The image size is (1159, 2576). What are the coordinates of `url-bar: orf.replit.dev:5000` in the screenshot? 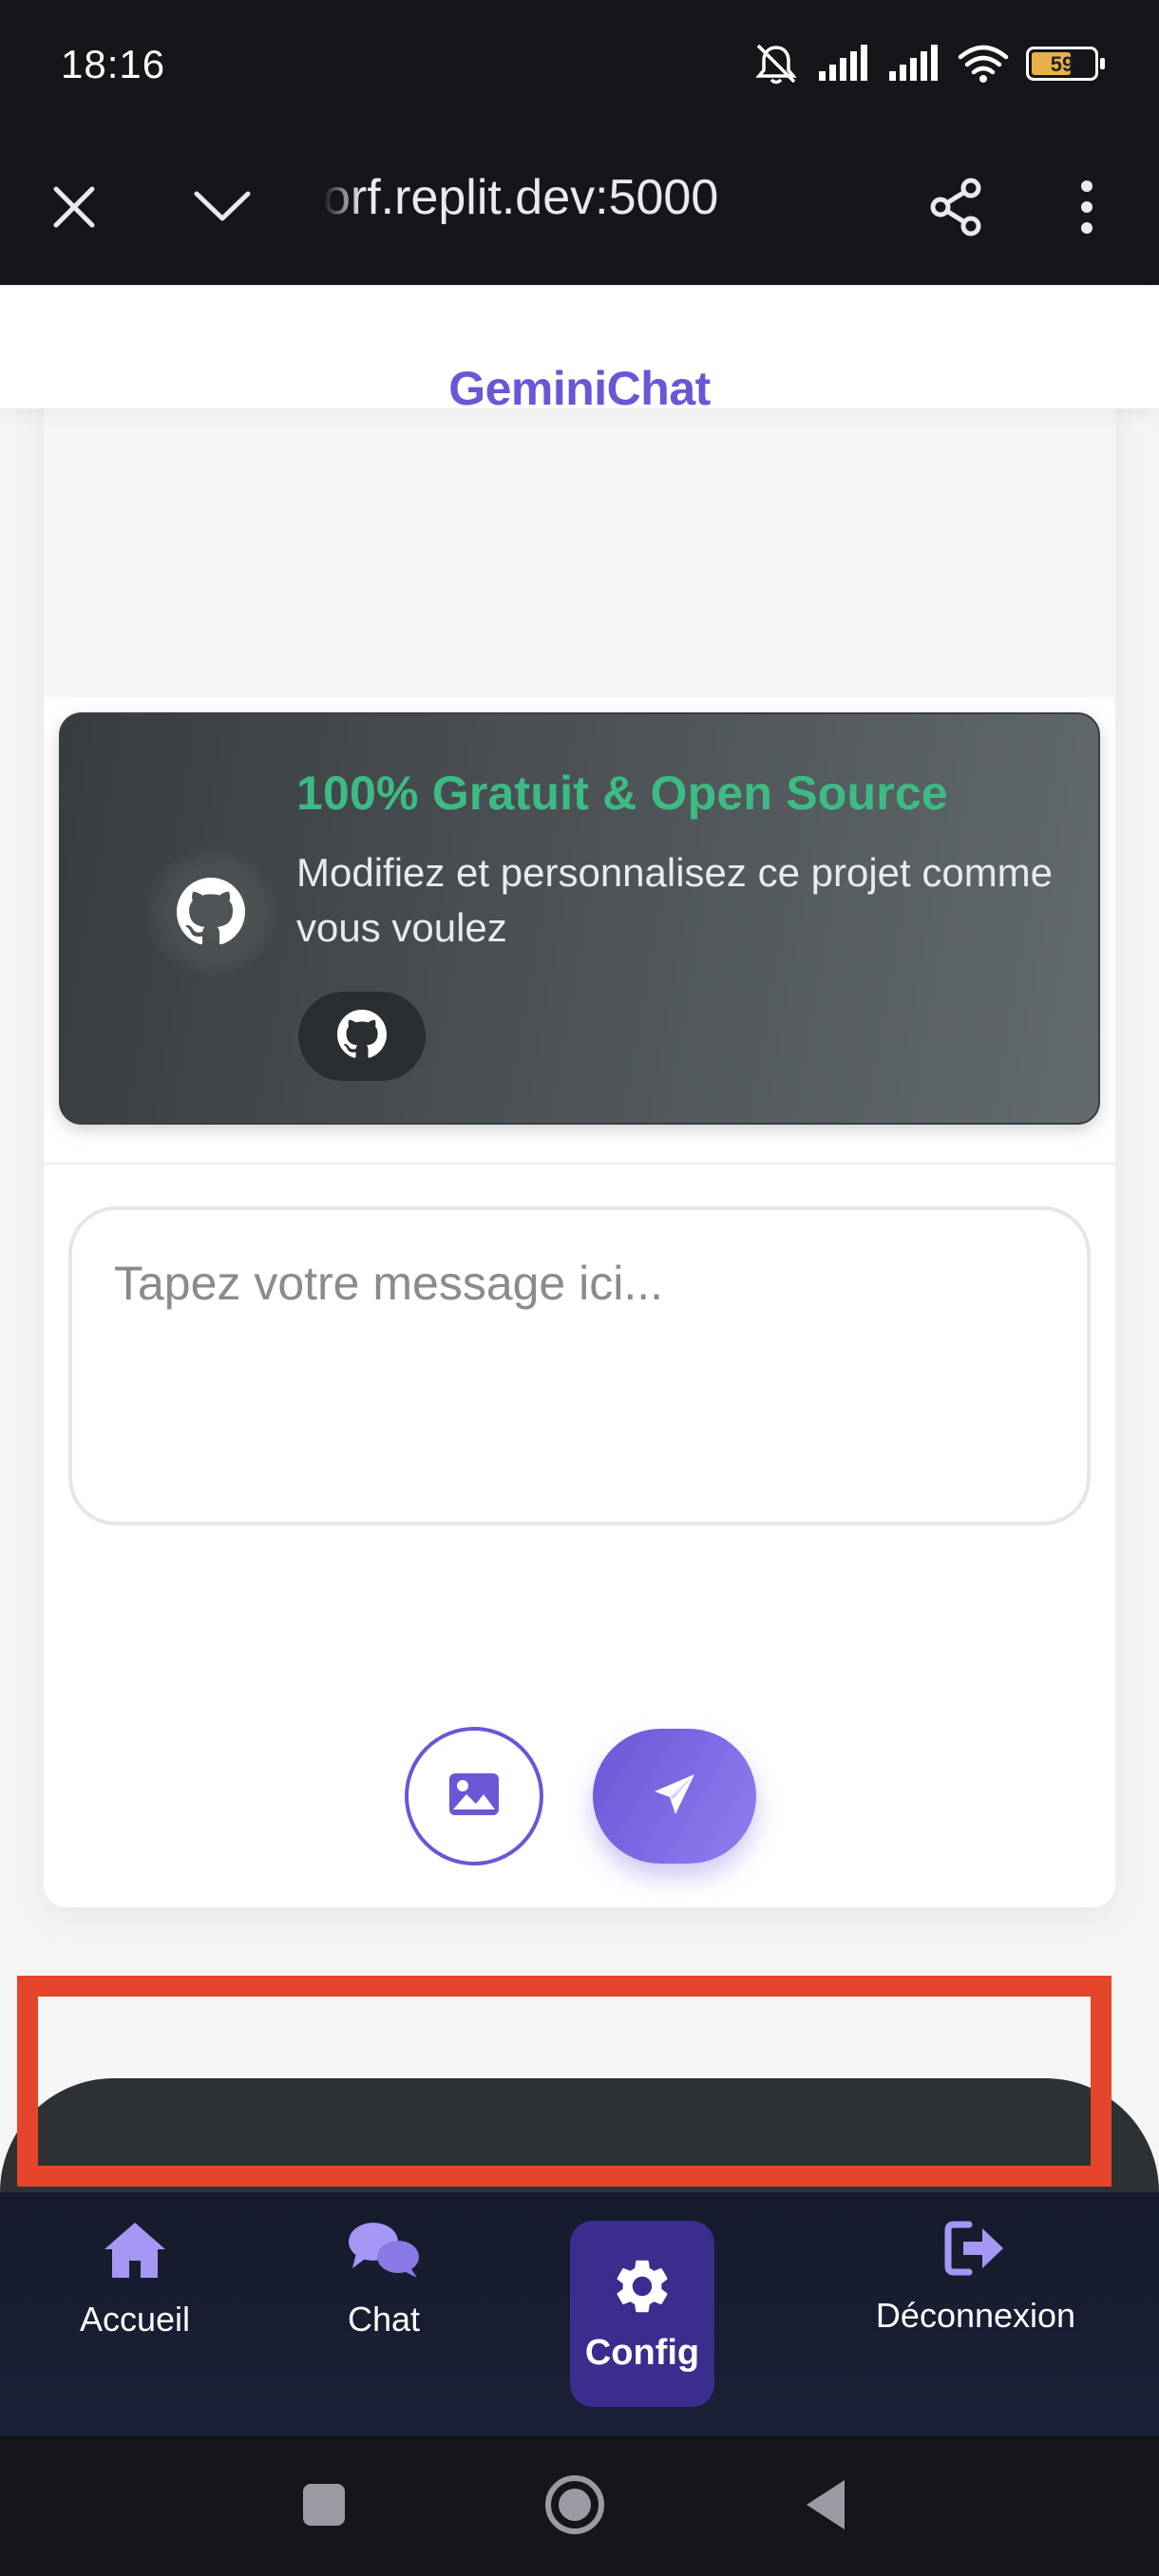 It's located at (541, 197).